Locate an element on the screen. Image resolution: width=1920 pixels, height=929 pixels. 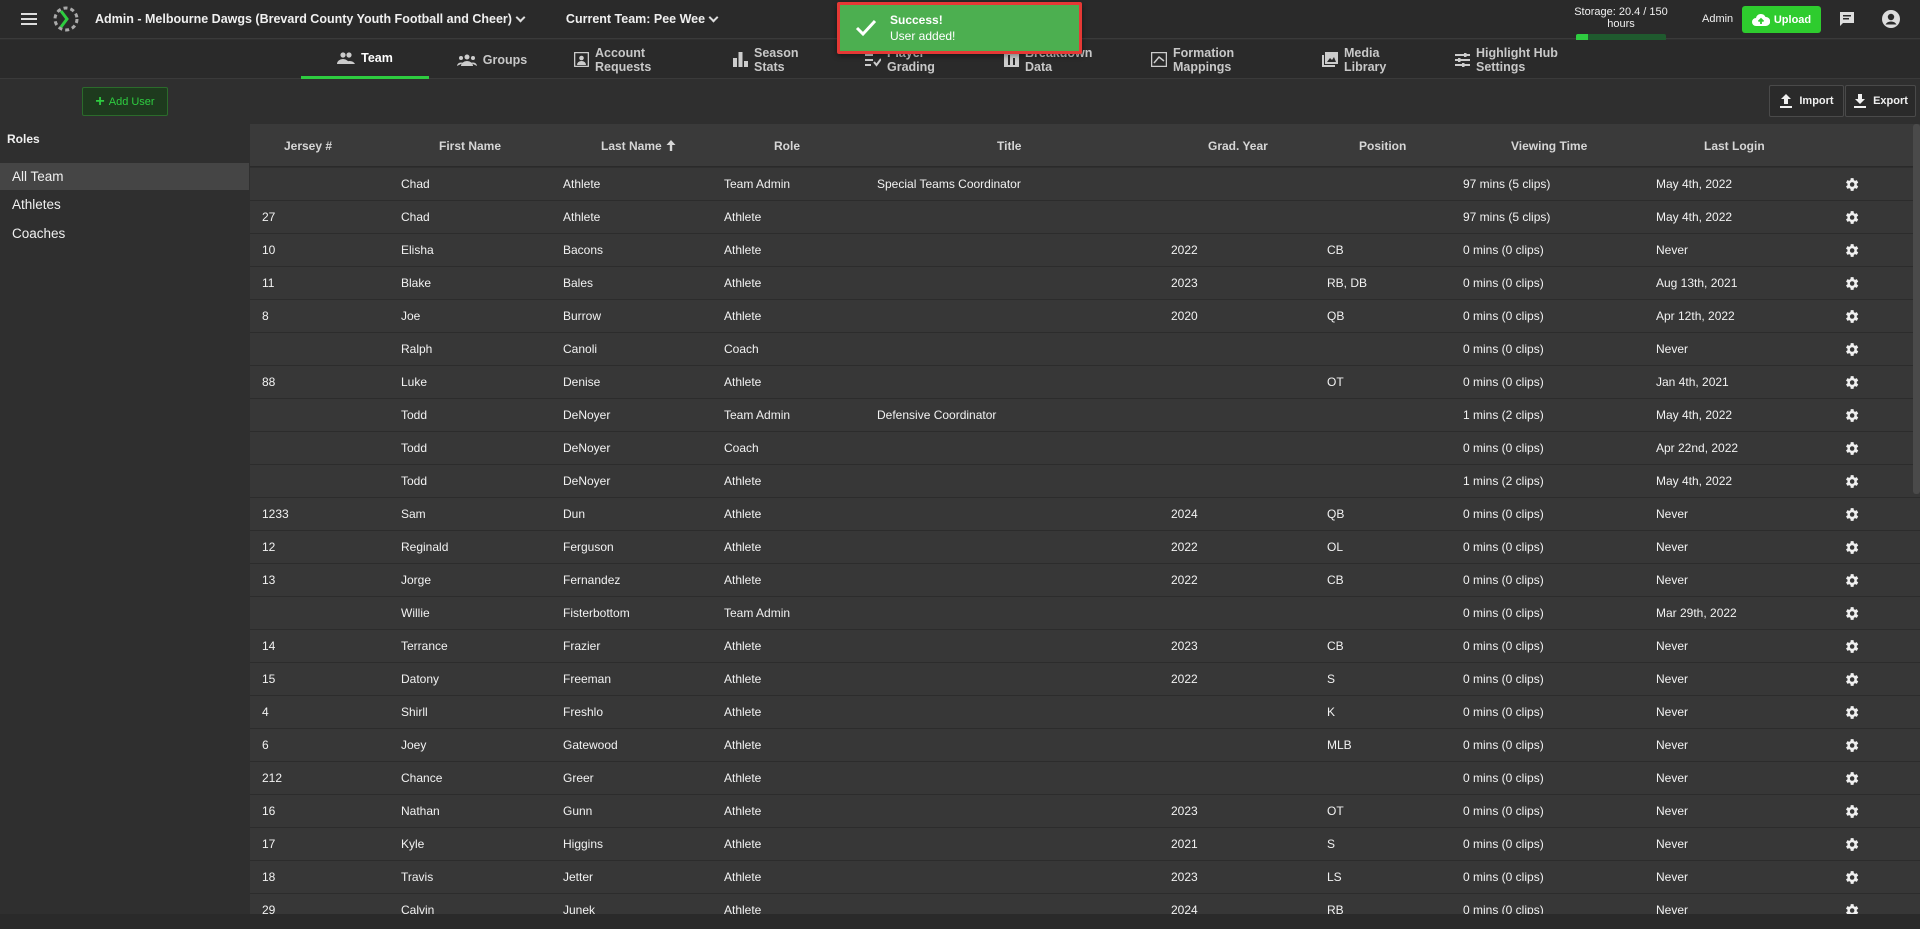
cell-last-login: Never is located at coordinates (1672, 908).